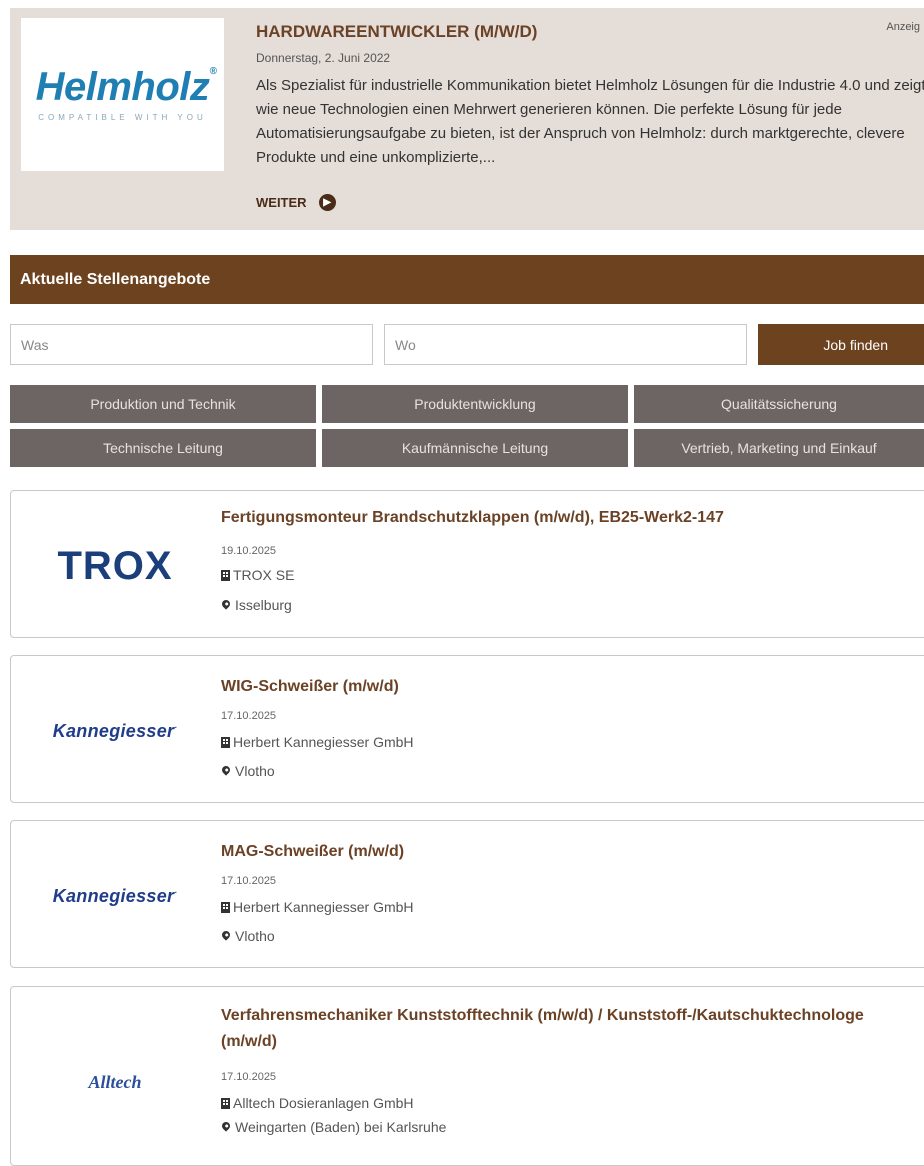  What do you see at coordinates (256, 605) in the screenshot?
I see `job-location: Isselburg` at bounding box center [256, 605].